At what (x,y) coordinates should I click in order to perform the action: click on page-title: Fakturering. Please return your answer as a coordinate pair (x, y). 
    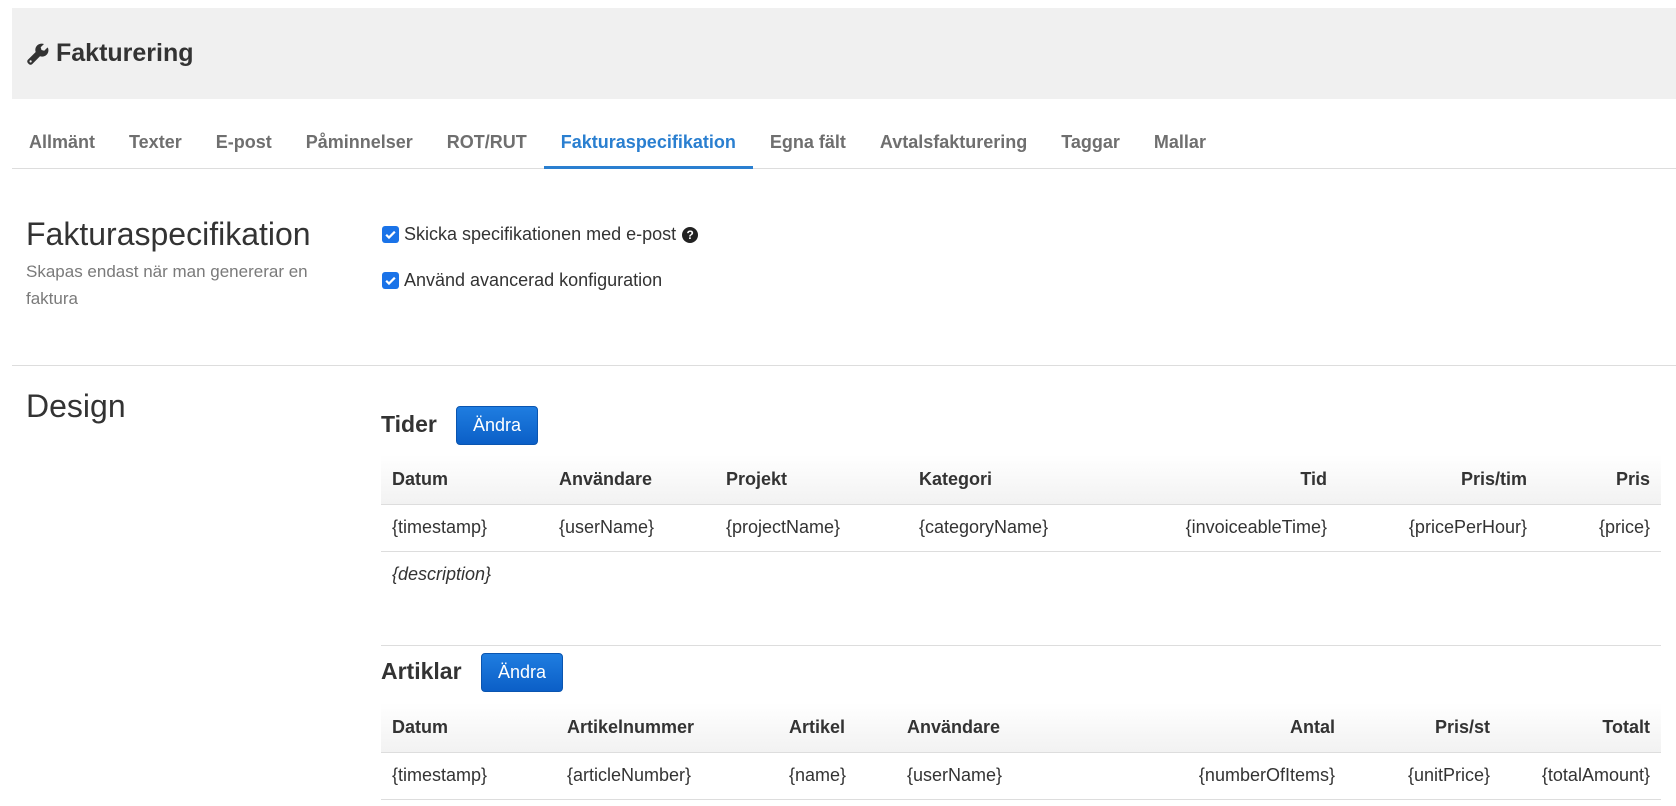
    Looking at the image, I should click on (125, 53).